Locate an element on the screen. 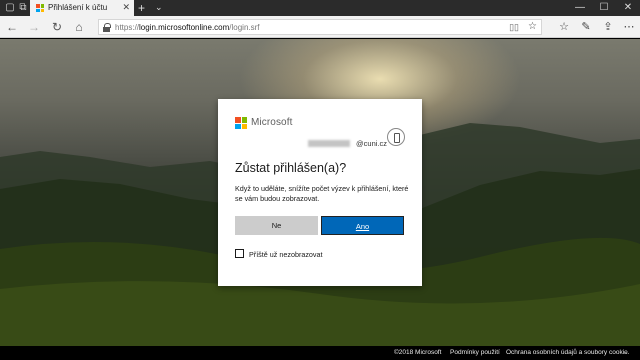  footer-copyright: ©2018 Microsoft is located at coordinates (418, 352).